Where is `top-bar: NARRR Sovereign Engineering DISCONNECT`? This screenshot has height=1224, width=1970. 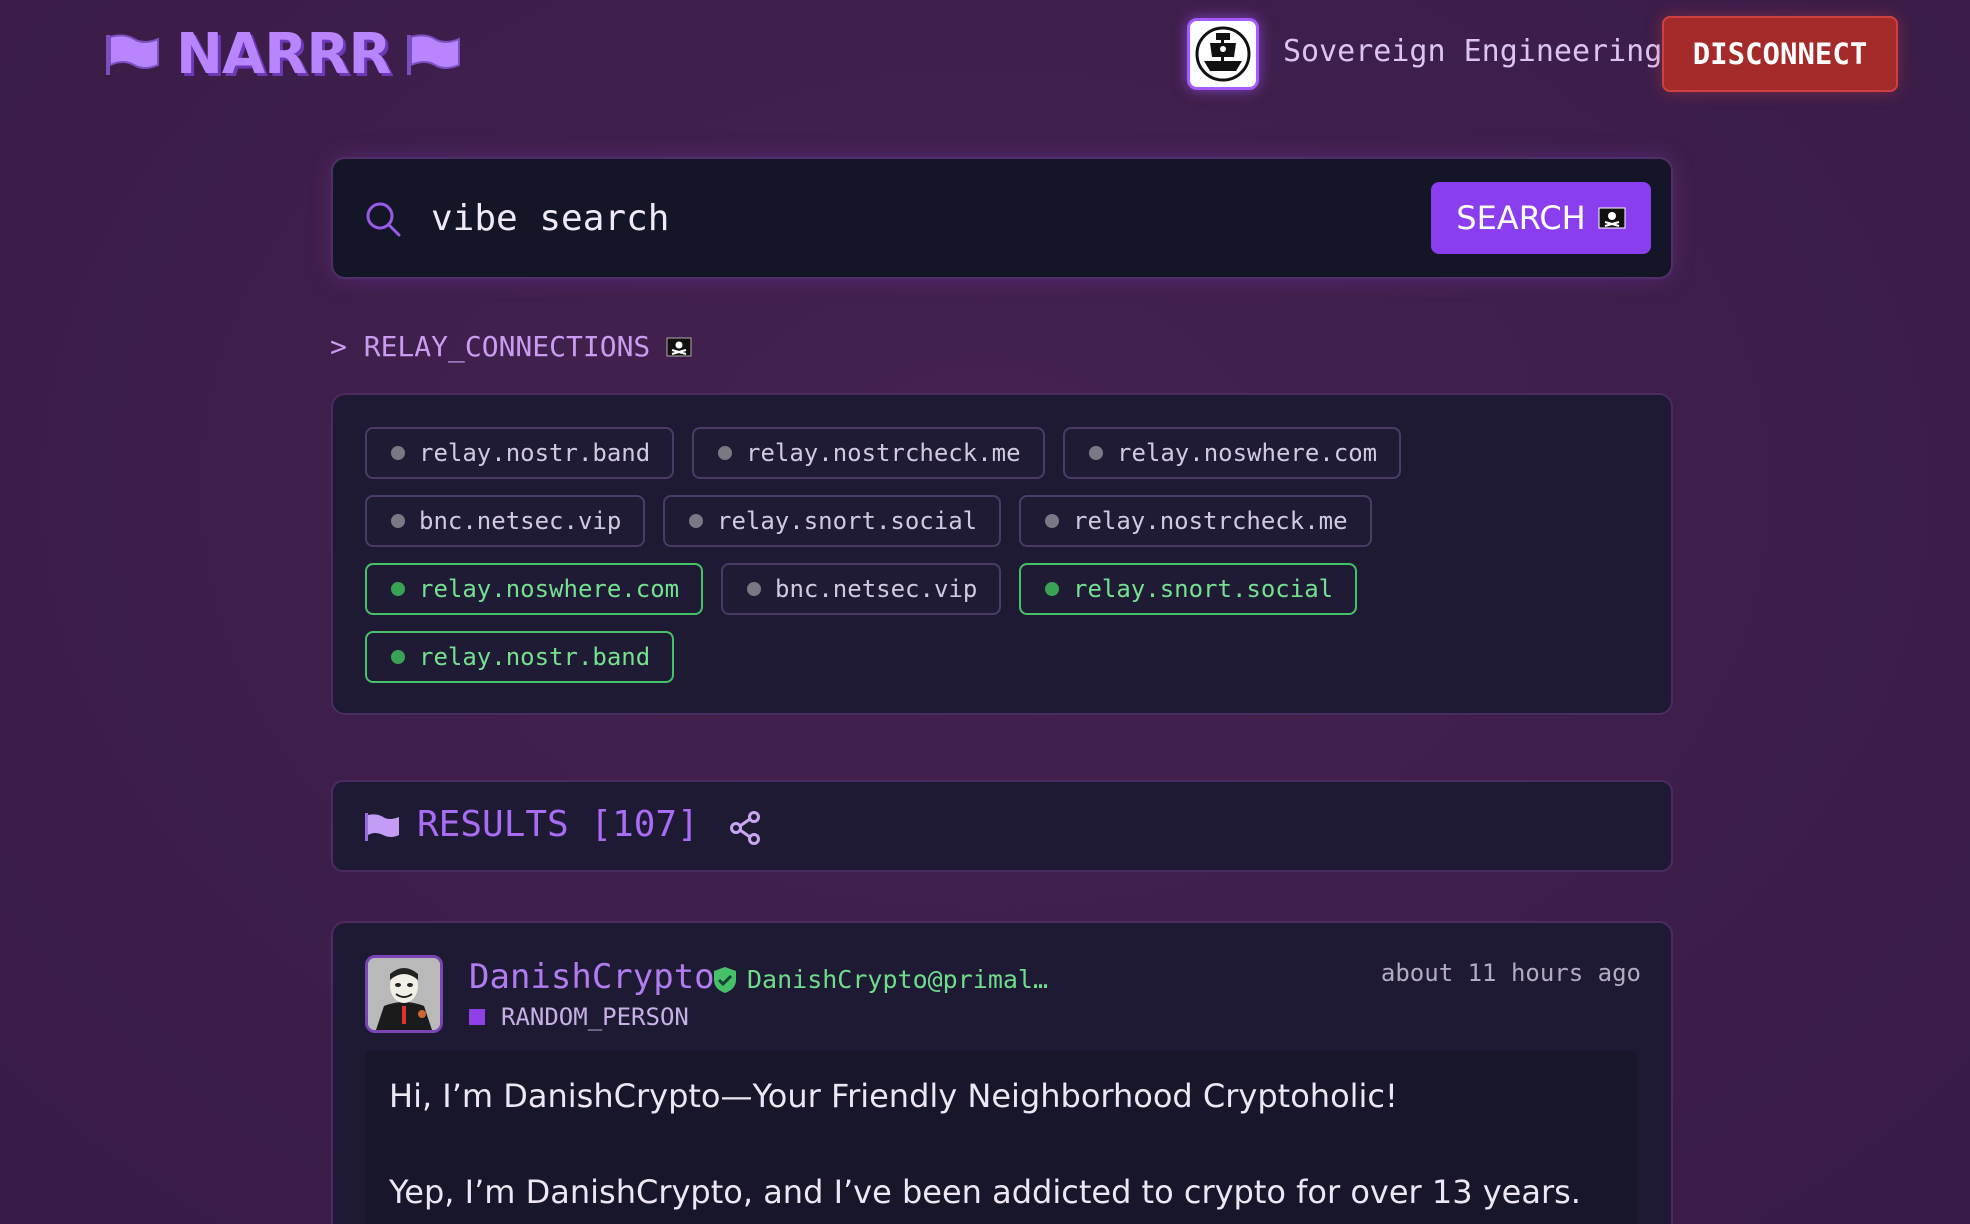 top-bar: NARRR Sovereign Engineering DISCONNECT is located at coordinates (985, 55).